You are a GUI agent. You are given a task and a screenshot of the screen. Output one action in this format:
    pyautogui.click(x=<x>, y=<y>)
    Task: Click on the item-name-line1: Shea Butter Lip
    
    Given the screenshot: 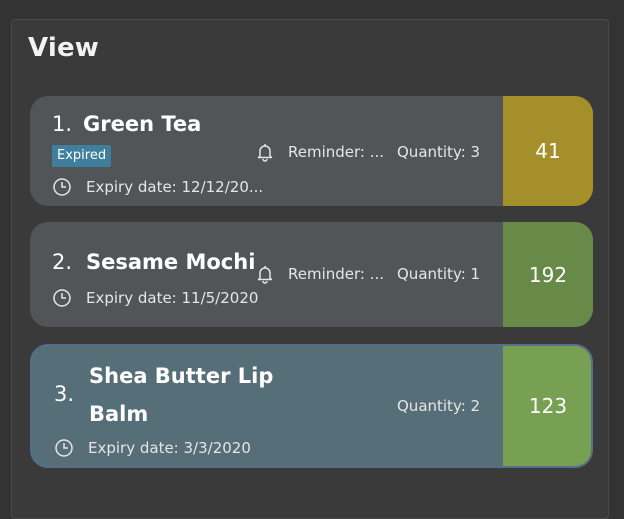 What is the action you would take?
    pyautogui.click(x=181, y=376)
    